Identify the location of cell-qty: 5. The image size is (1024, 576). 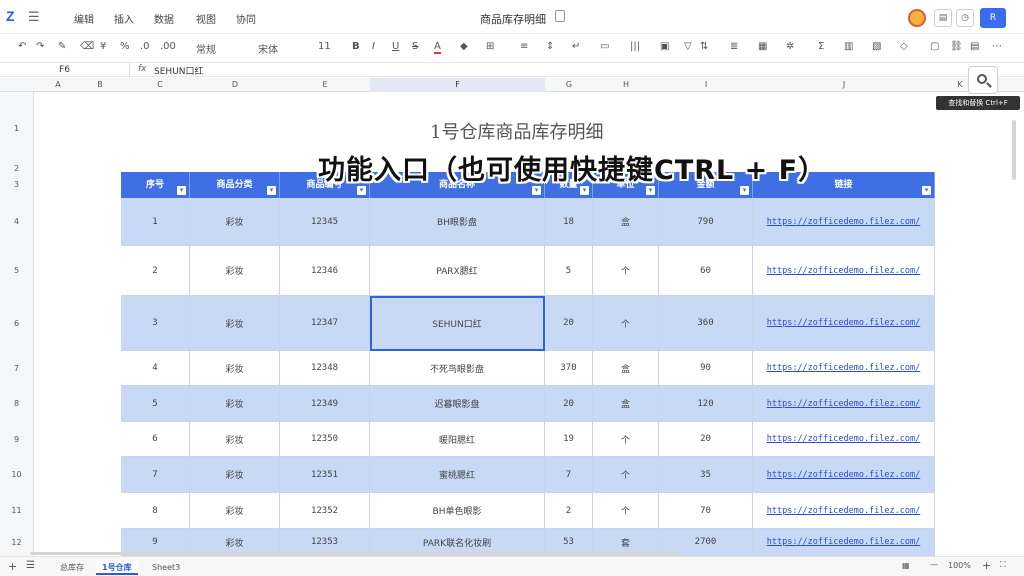
(569, 271).